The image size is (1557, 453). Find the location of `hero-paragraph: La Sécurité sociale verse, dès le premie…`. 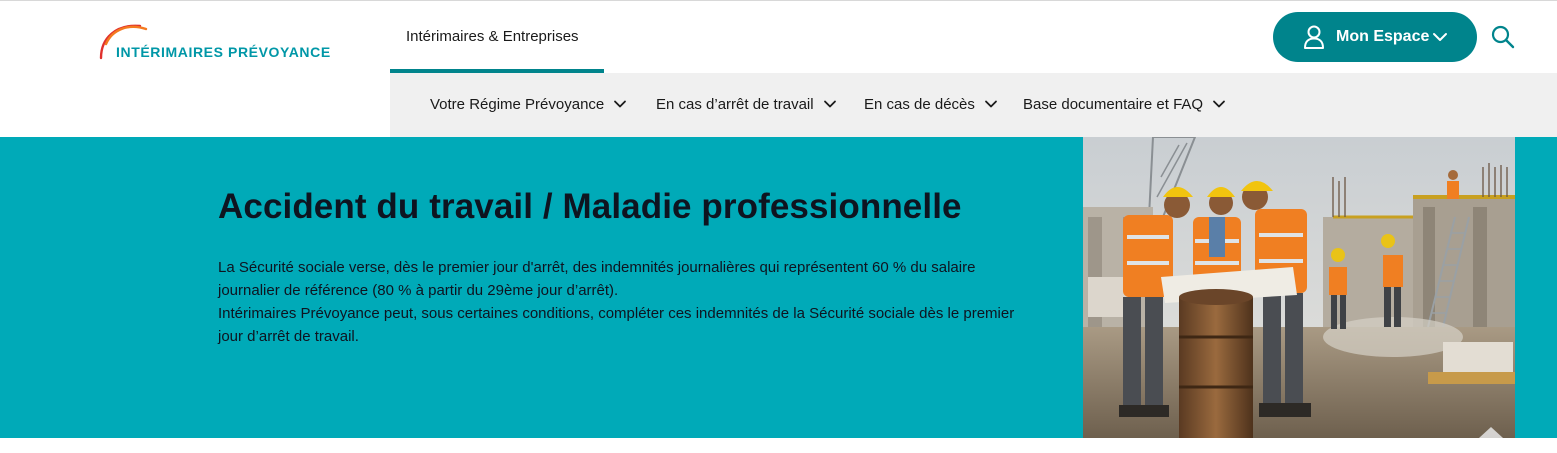

hero-paragraph: La Sécurité sociale verse, dès le premie… is located at coordinates (597, 279).